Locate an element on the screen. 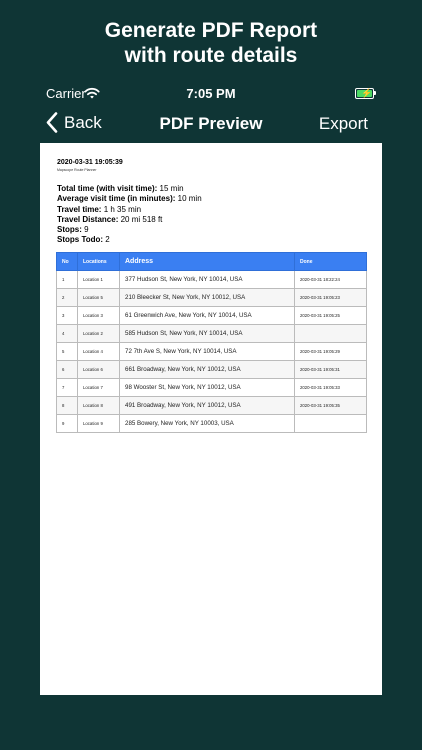 The height and width of the screenshot is (750, 422). report-date: 2020-03-31 19:05:39 is located at coordinates (90, 162).